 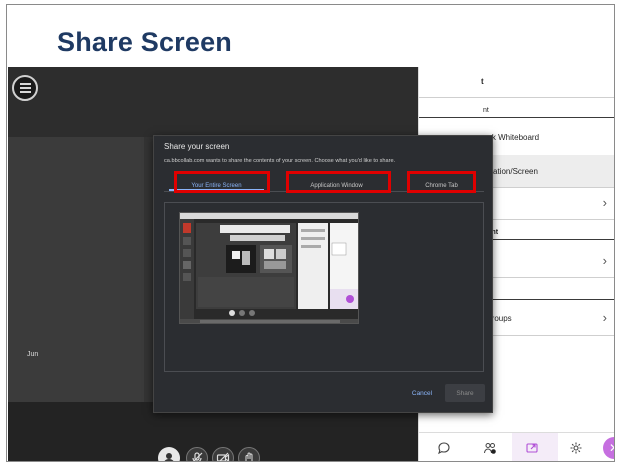 I want to click on slide-title: Share Screen, so click(x=144, y=42).